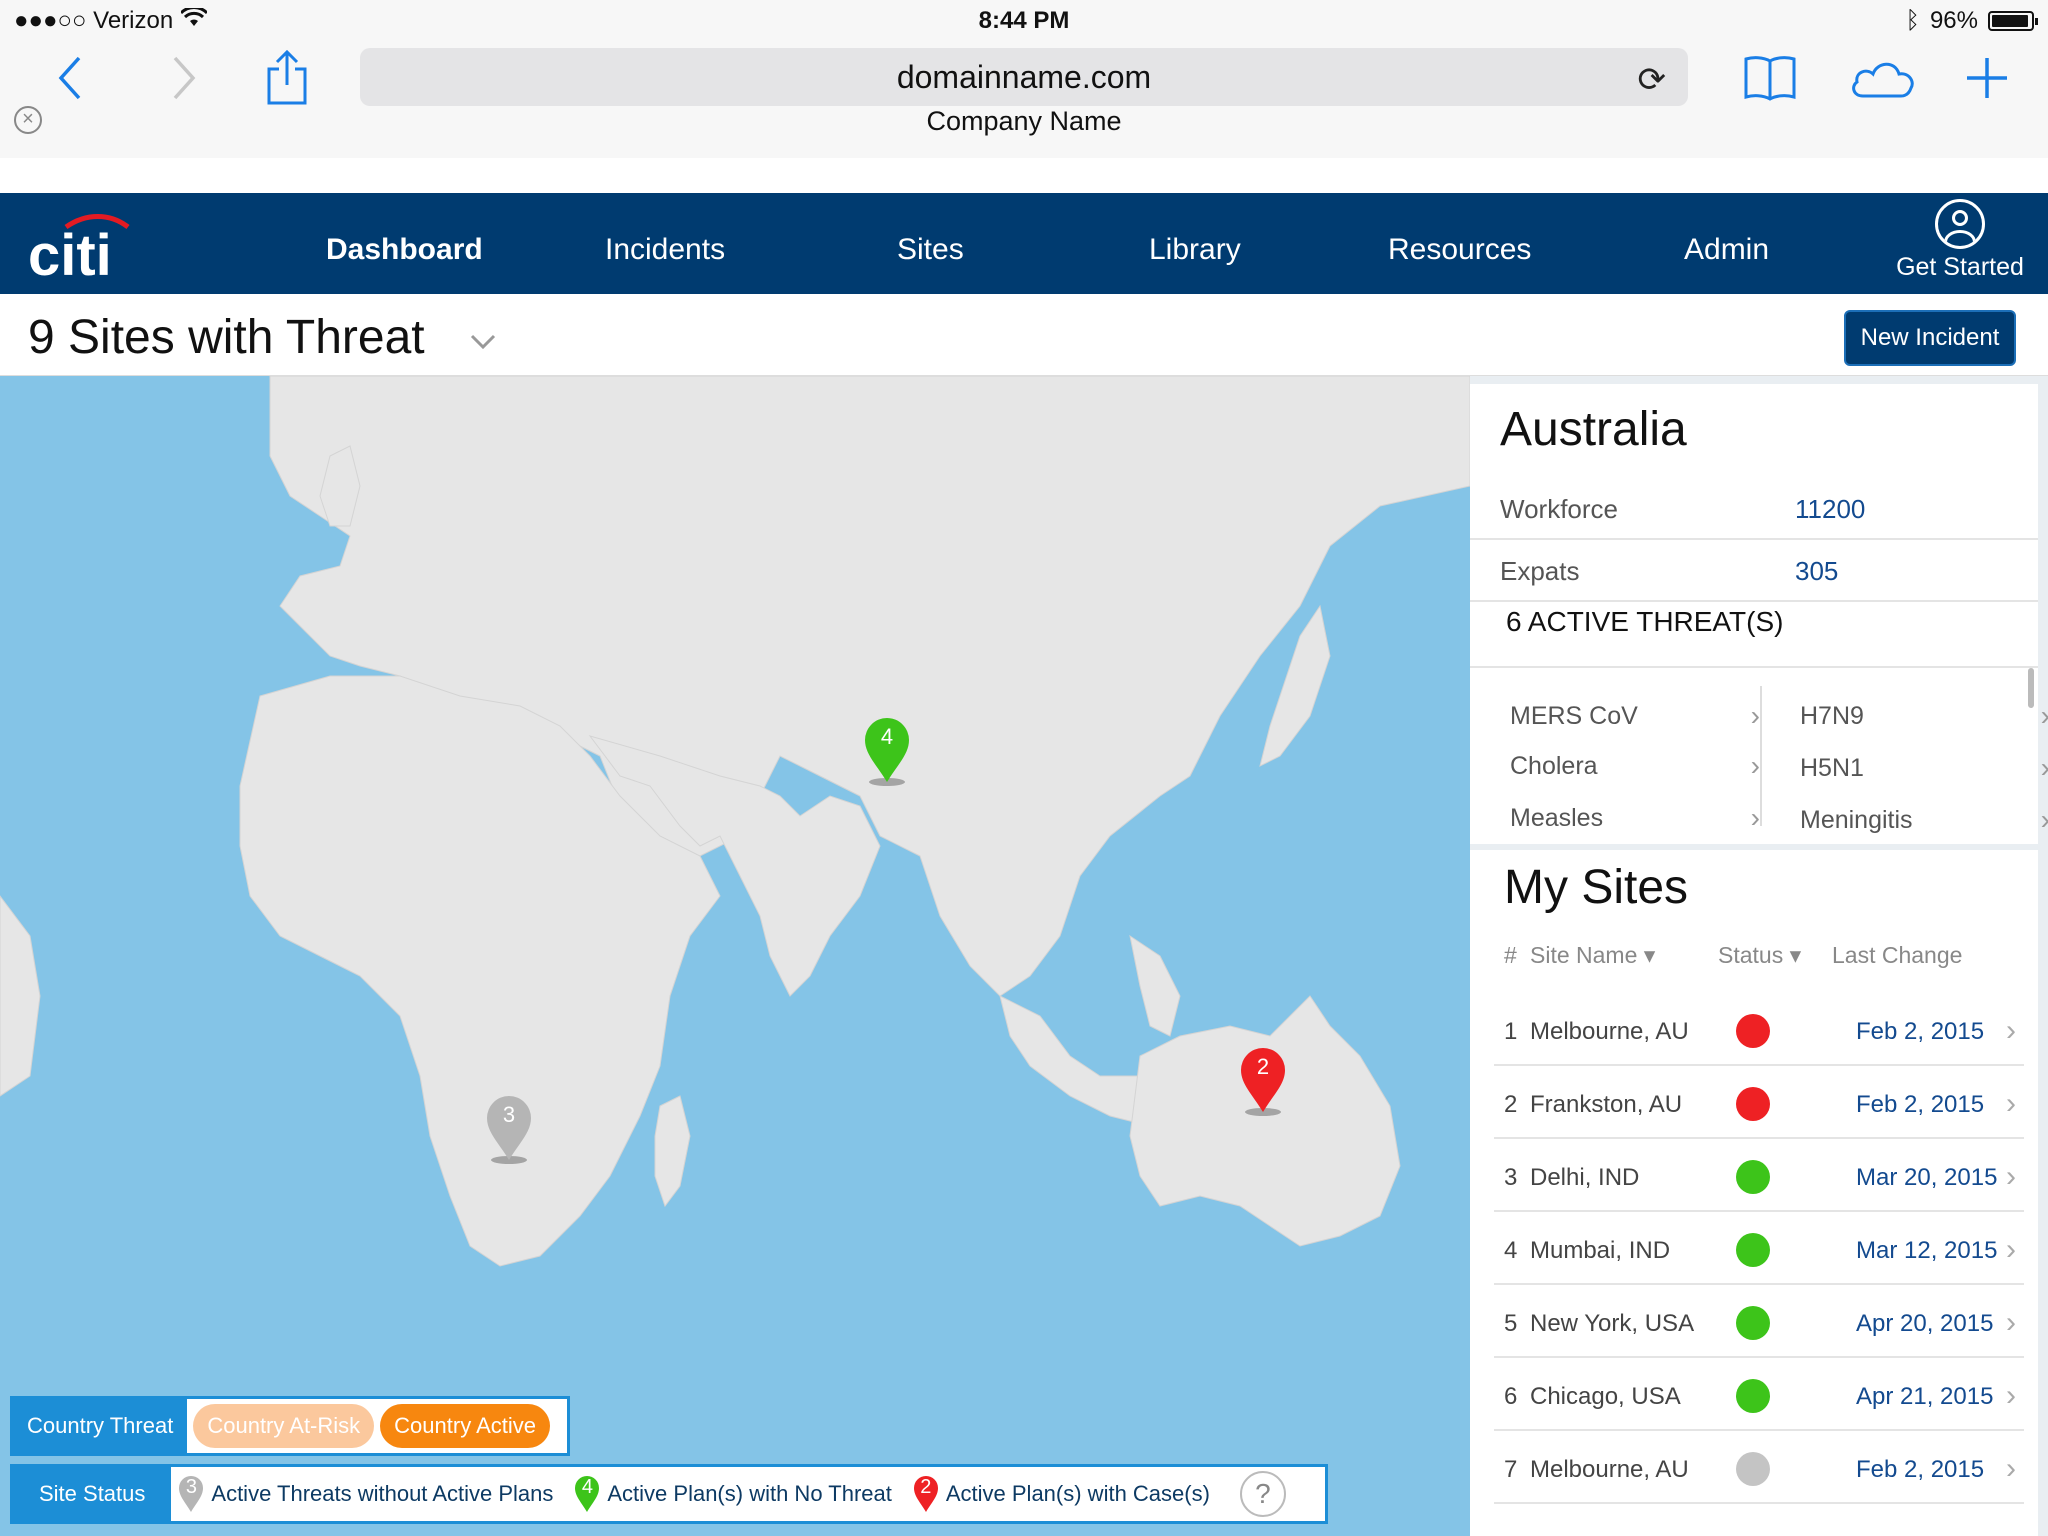 Image resolution: width=2048 pixels, height=1536 pixels. What do you see at coordinates (1600, 1250) in the screenshot?
I see `site-name: Mumbai, IND` at bounding box center [1600, 1250].